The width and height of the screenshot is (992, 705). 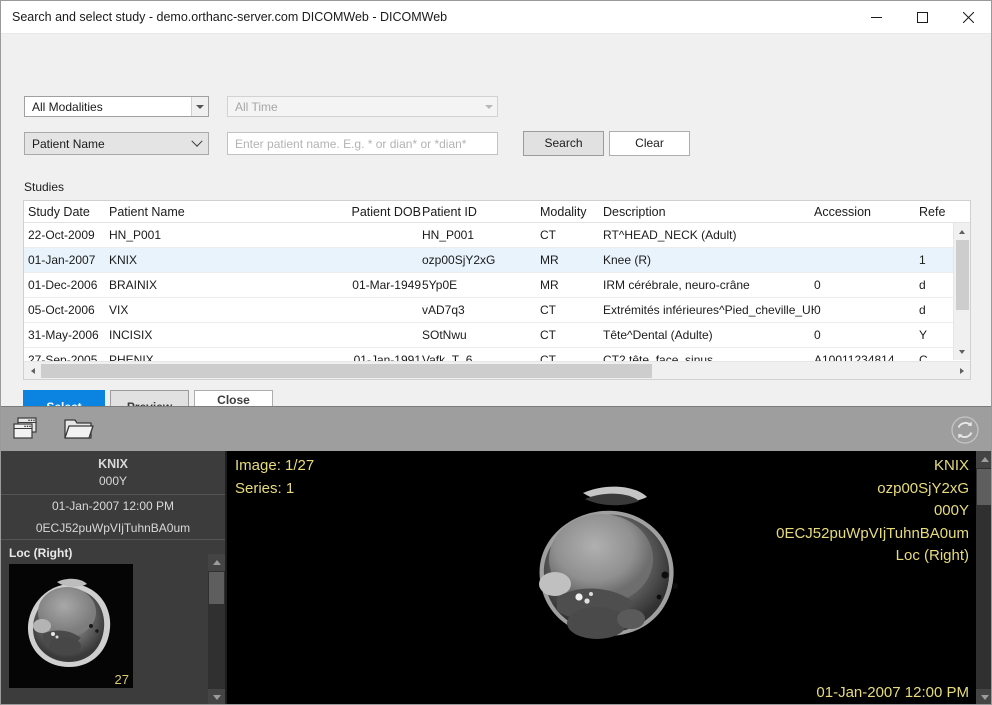 I want to click on cell-study-date: 22-Oct-2009, so click(x=61, y=235).